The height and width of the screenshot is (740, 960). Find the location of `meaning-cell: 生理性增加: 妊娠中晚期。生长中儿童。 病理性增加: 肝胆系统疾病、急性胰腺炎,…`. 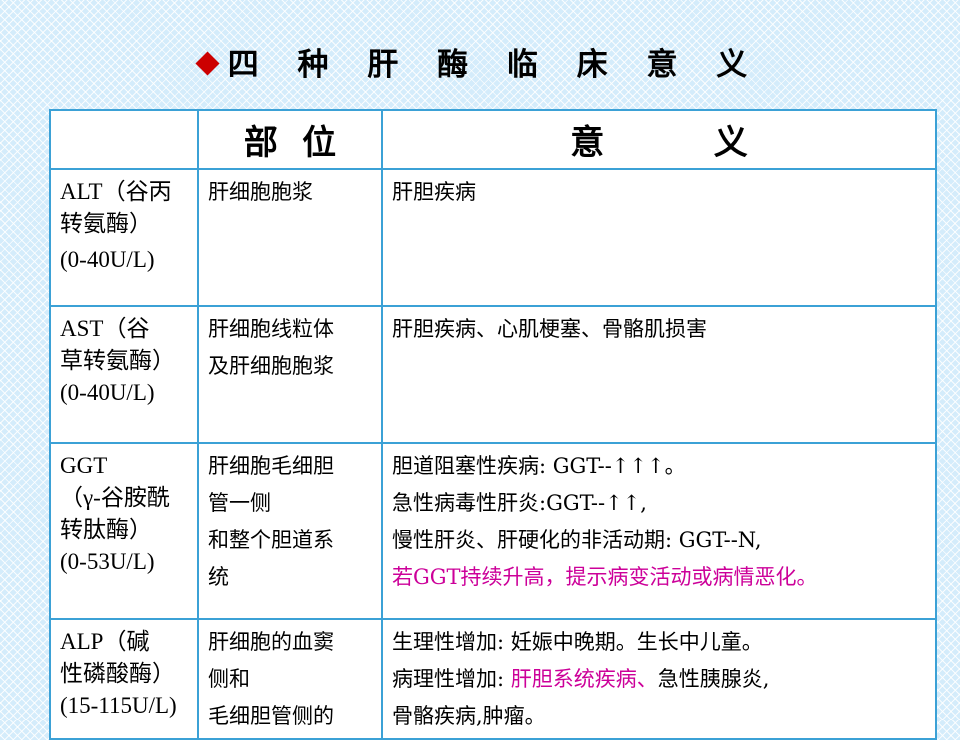

meaning-cell: 生理性增加: 妊娠中晚期。生长中儿童。 病理性增加: 肝胆系统疾病、急性胰腺炎,… is located at coordinates (659, 679).